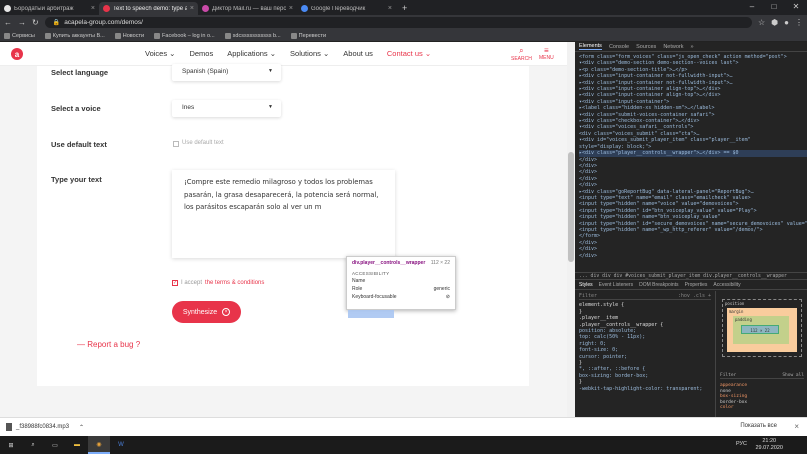 The width and height of the screenshot is (807, 454). What do you see at coordinates (201, 53) in the screenshot?
I see `nav-link: Demos` at bounding box center [201, 53].